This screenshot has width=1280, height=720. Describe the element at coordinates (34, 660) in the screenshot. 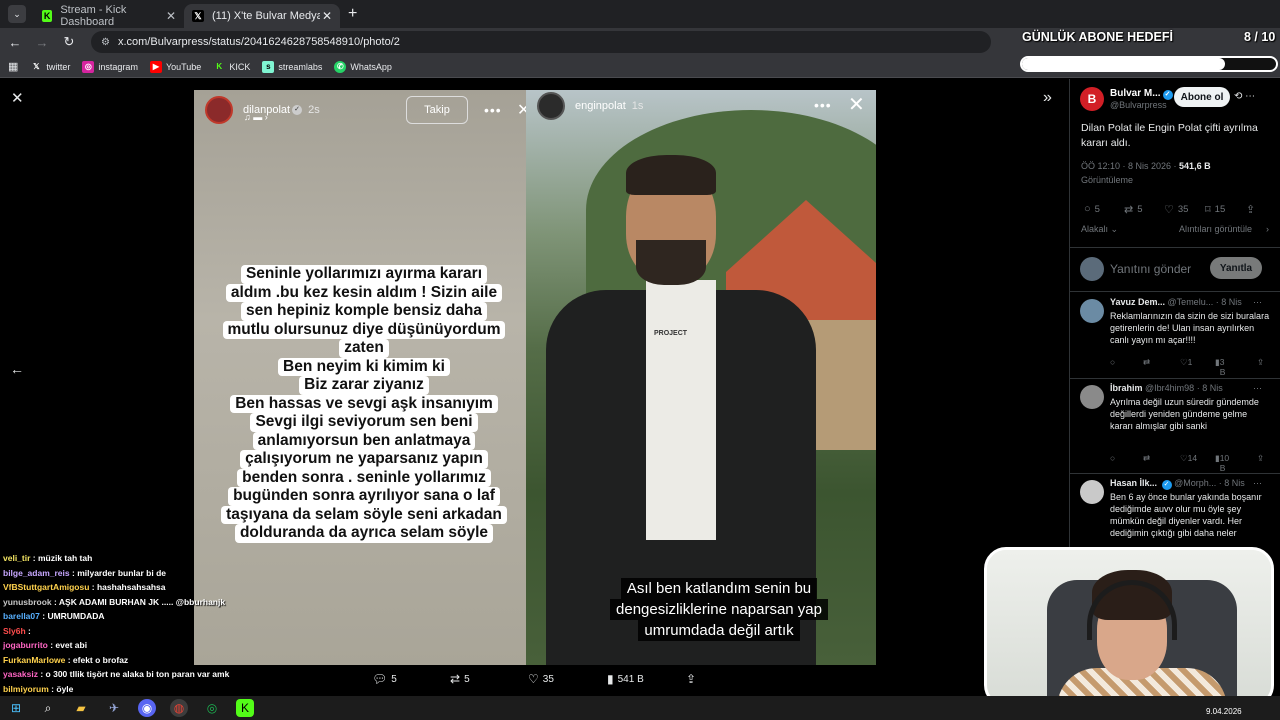

I see `chat-username: FurkanMarlowe` at that location.